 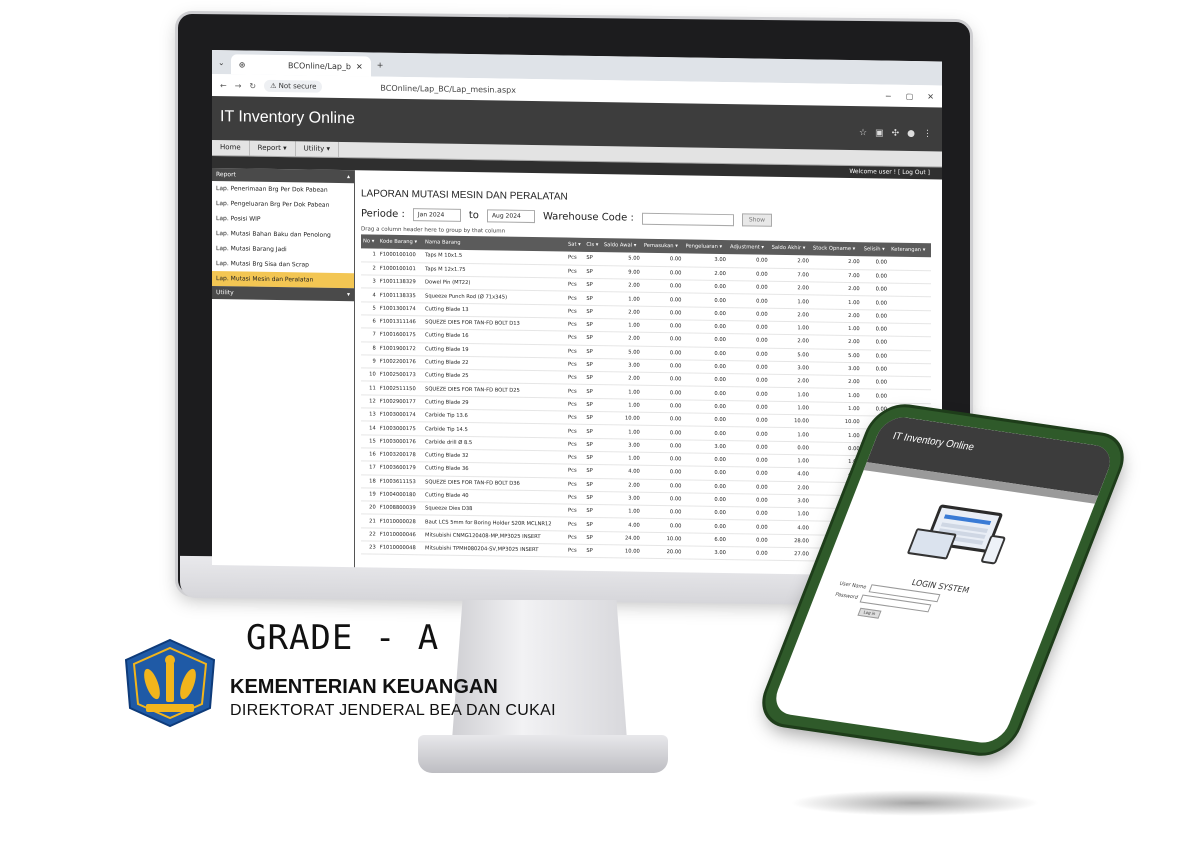 What do you see at coordinates (238, 85) in the screenshot?
I see `forward-icon: →` at bounding box center [238, 85].